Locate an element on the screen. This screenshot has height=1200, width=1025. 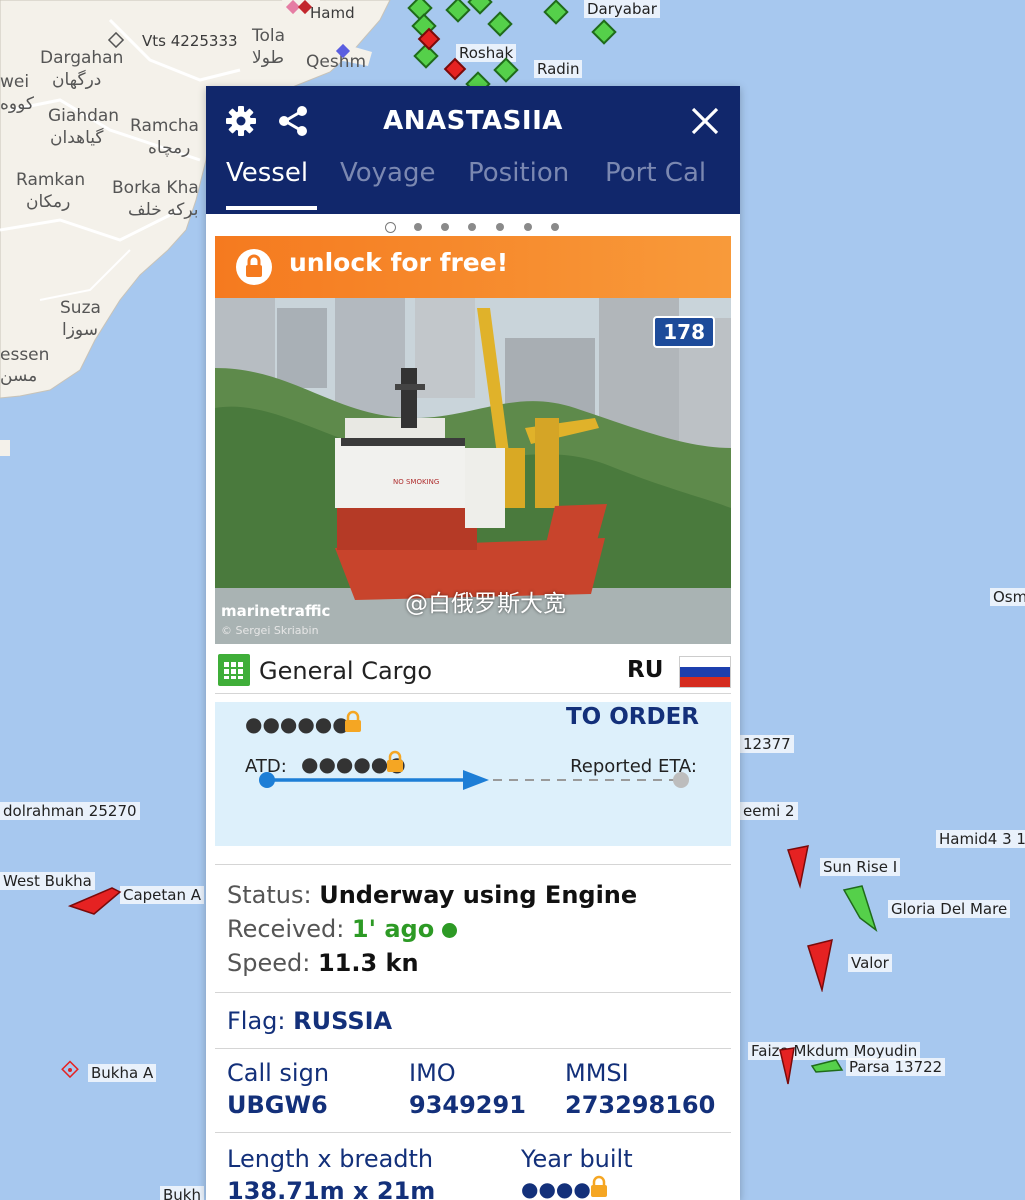
map-label-dargahan-fa: درگهان is located at coordinates (77, 80).